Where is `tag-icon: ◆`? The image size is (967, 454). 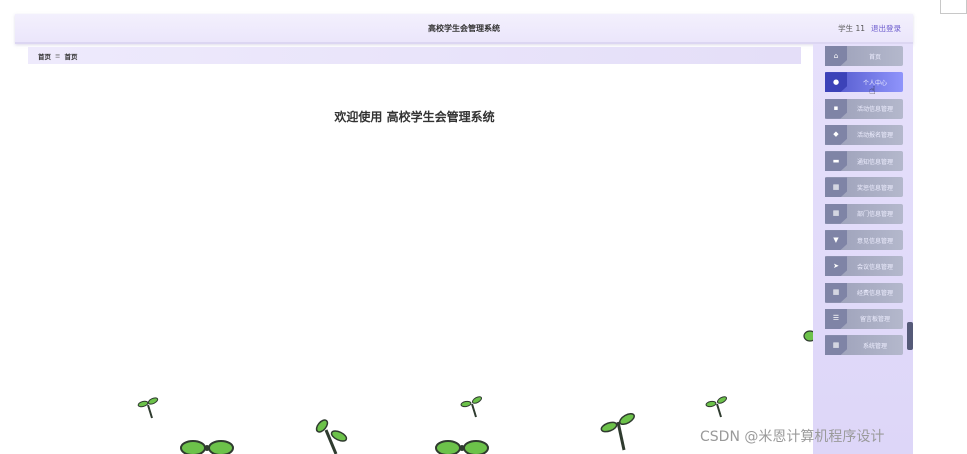
tag-icon: ◆ is located at coordinates (836, 134).